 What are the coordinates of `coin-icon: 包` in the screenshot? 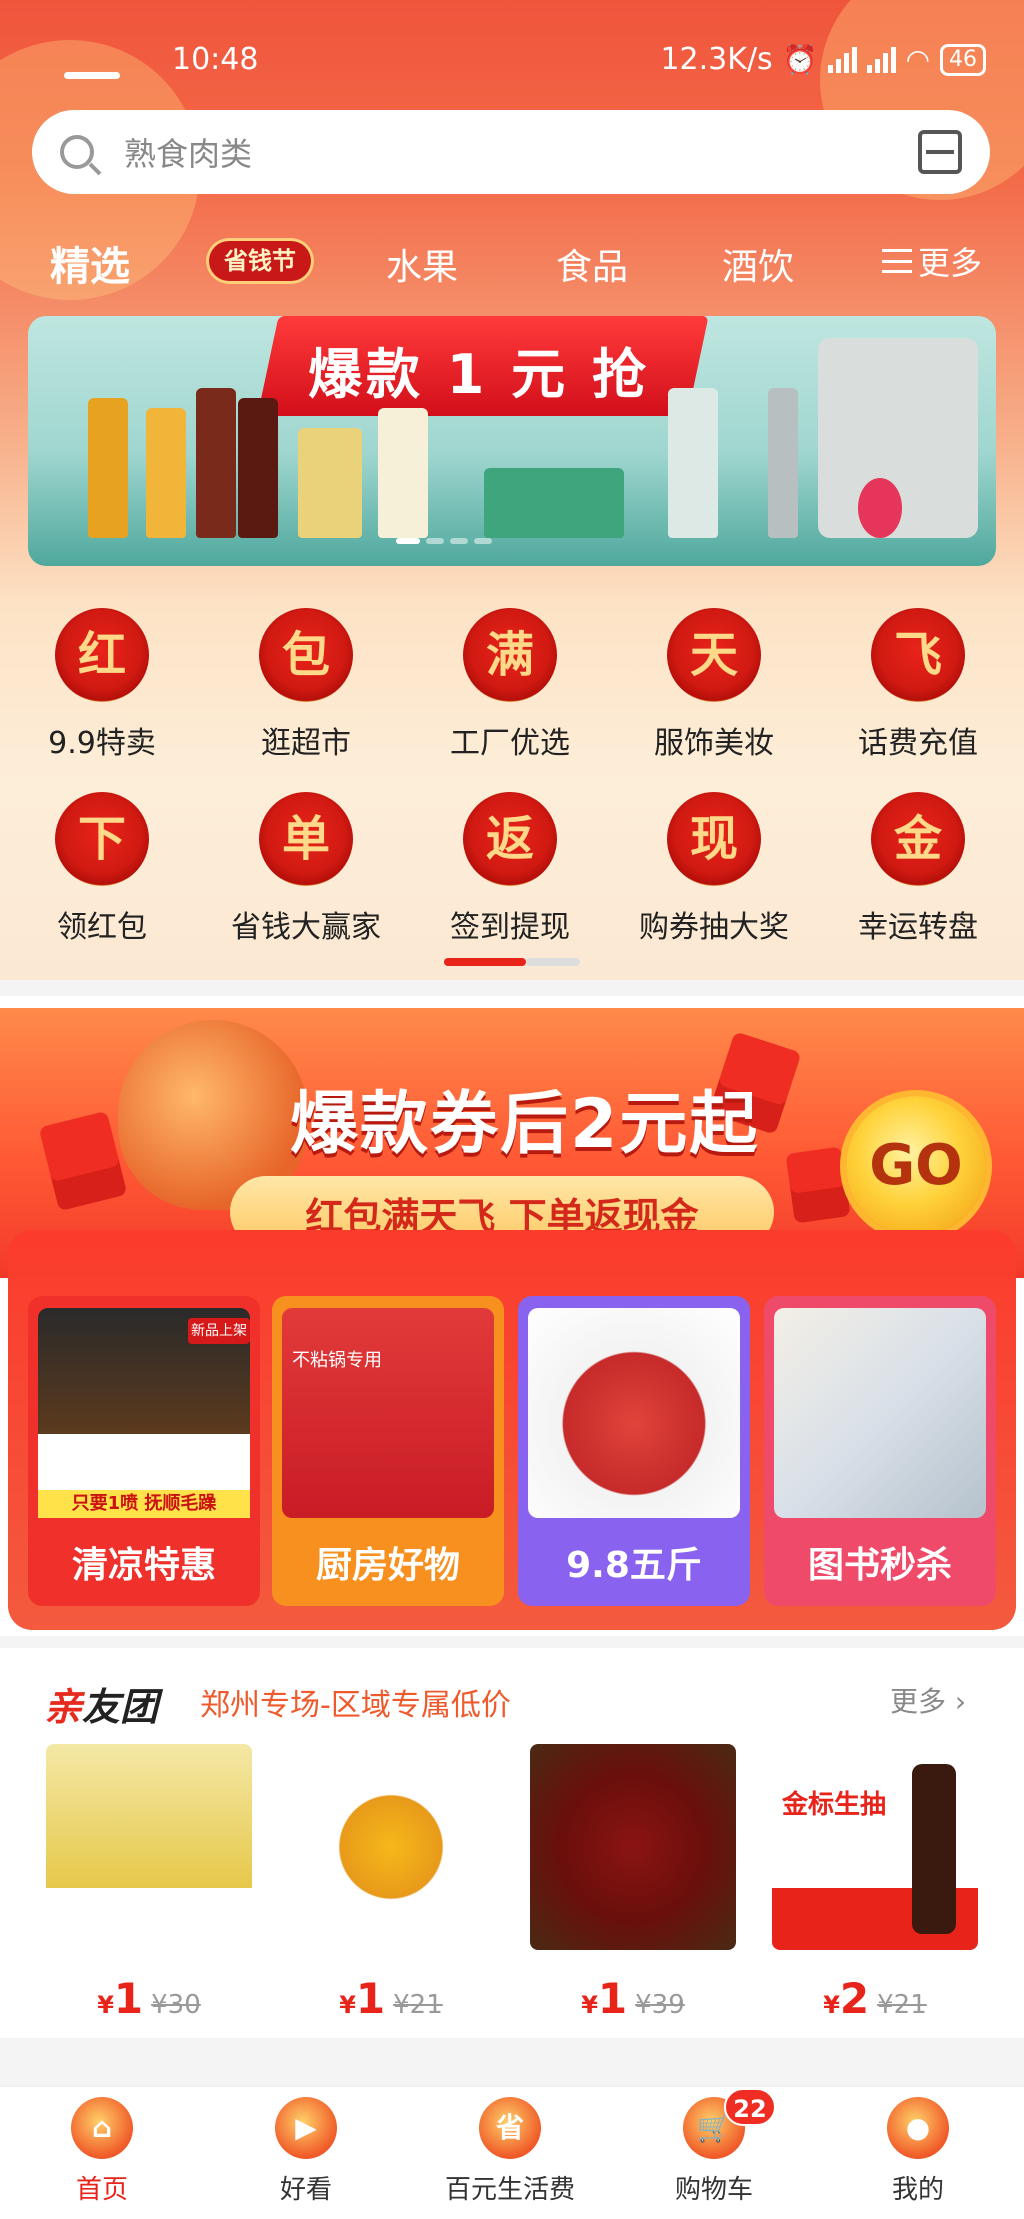 It's located at (306, 655).